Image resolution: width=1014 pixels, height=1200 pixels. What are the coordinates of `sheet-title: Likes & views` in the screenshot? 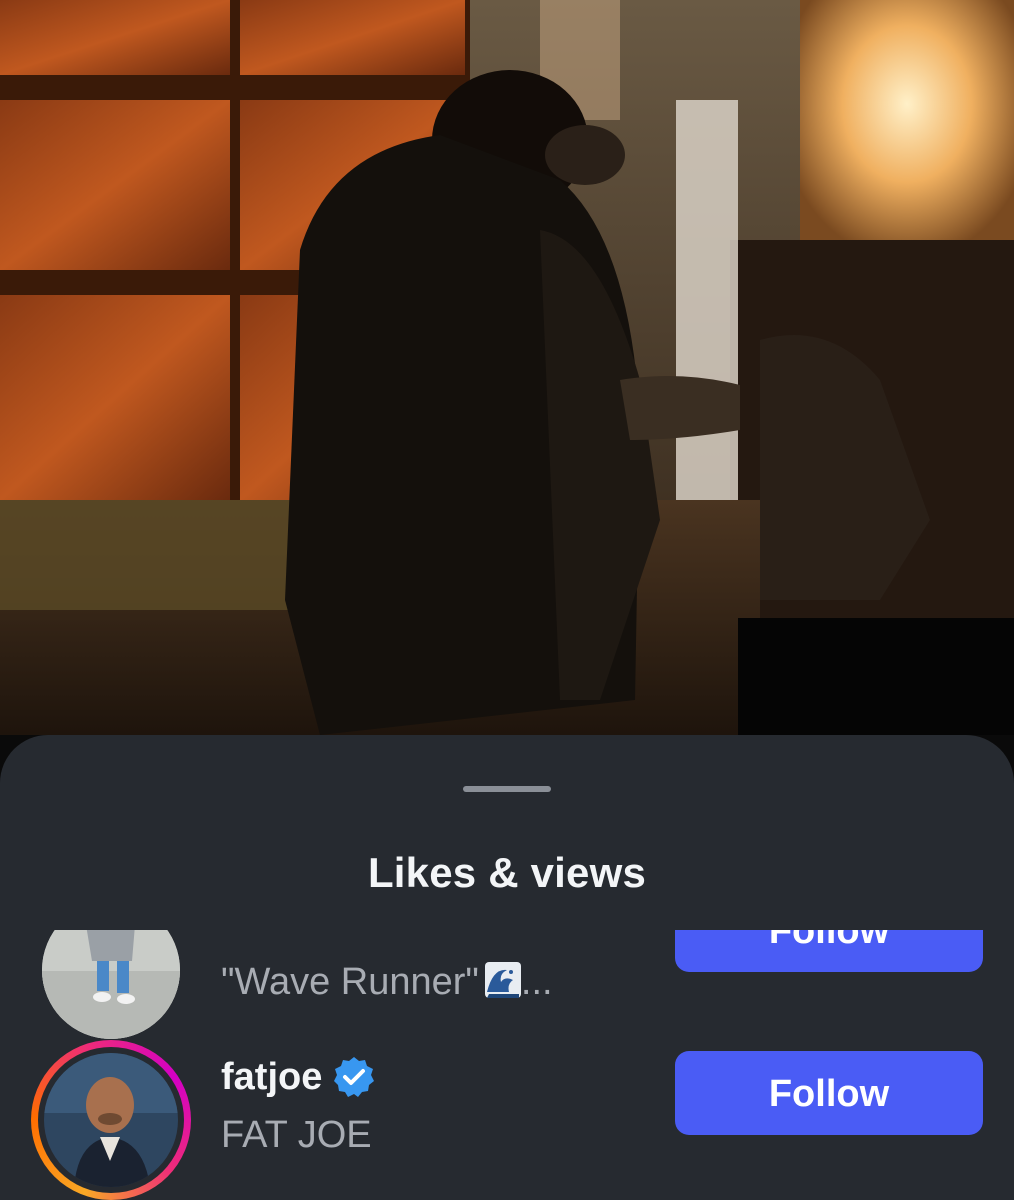 It's located at (507, 872).